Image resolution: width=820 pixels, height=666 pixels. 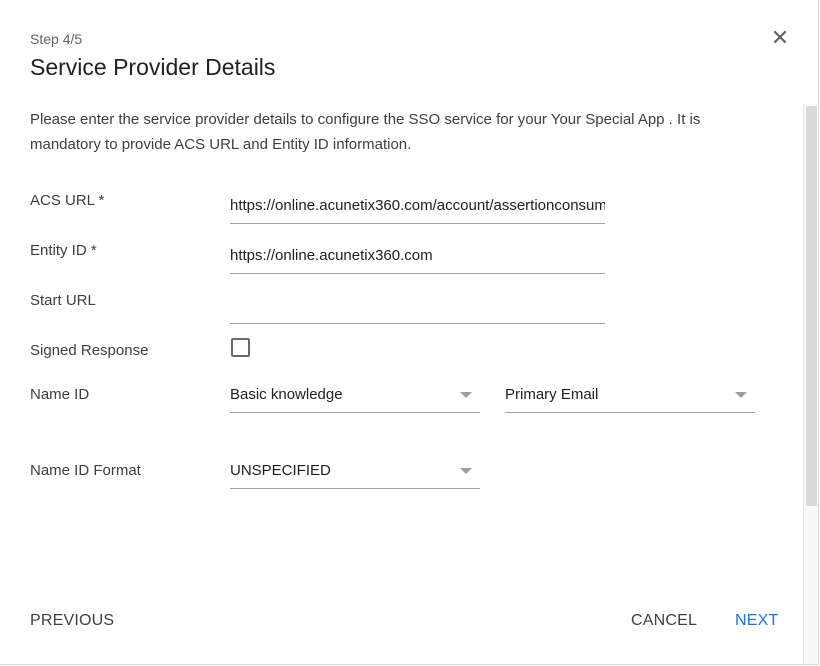 What do you see at coordinates (331, 255) in the screenshot?
I see `entity-id-value: https://online.acunetix360.com` at bounding box center [331, 255].